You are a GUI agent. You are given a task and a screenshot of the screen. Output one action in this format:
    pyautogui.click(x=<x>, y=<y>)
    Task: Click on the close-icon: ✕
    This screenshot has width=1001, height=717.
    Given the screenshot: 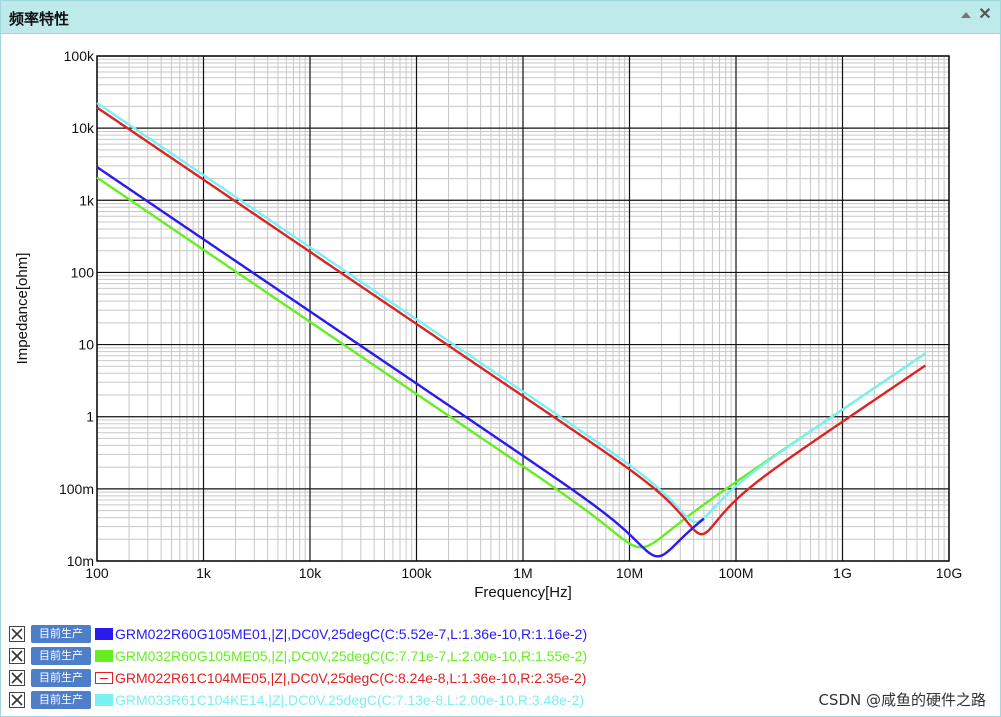 What is the action you would take?
    pyautogui.click(x=985, y=15)
    